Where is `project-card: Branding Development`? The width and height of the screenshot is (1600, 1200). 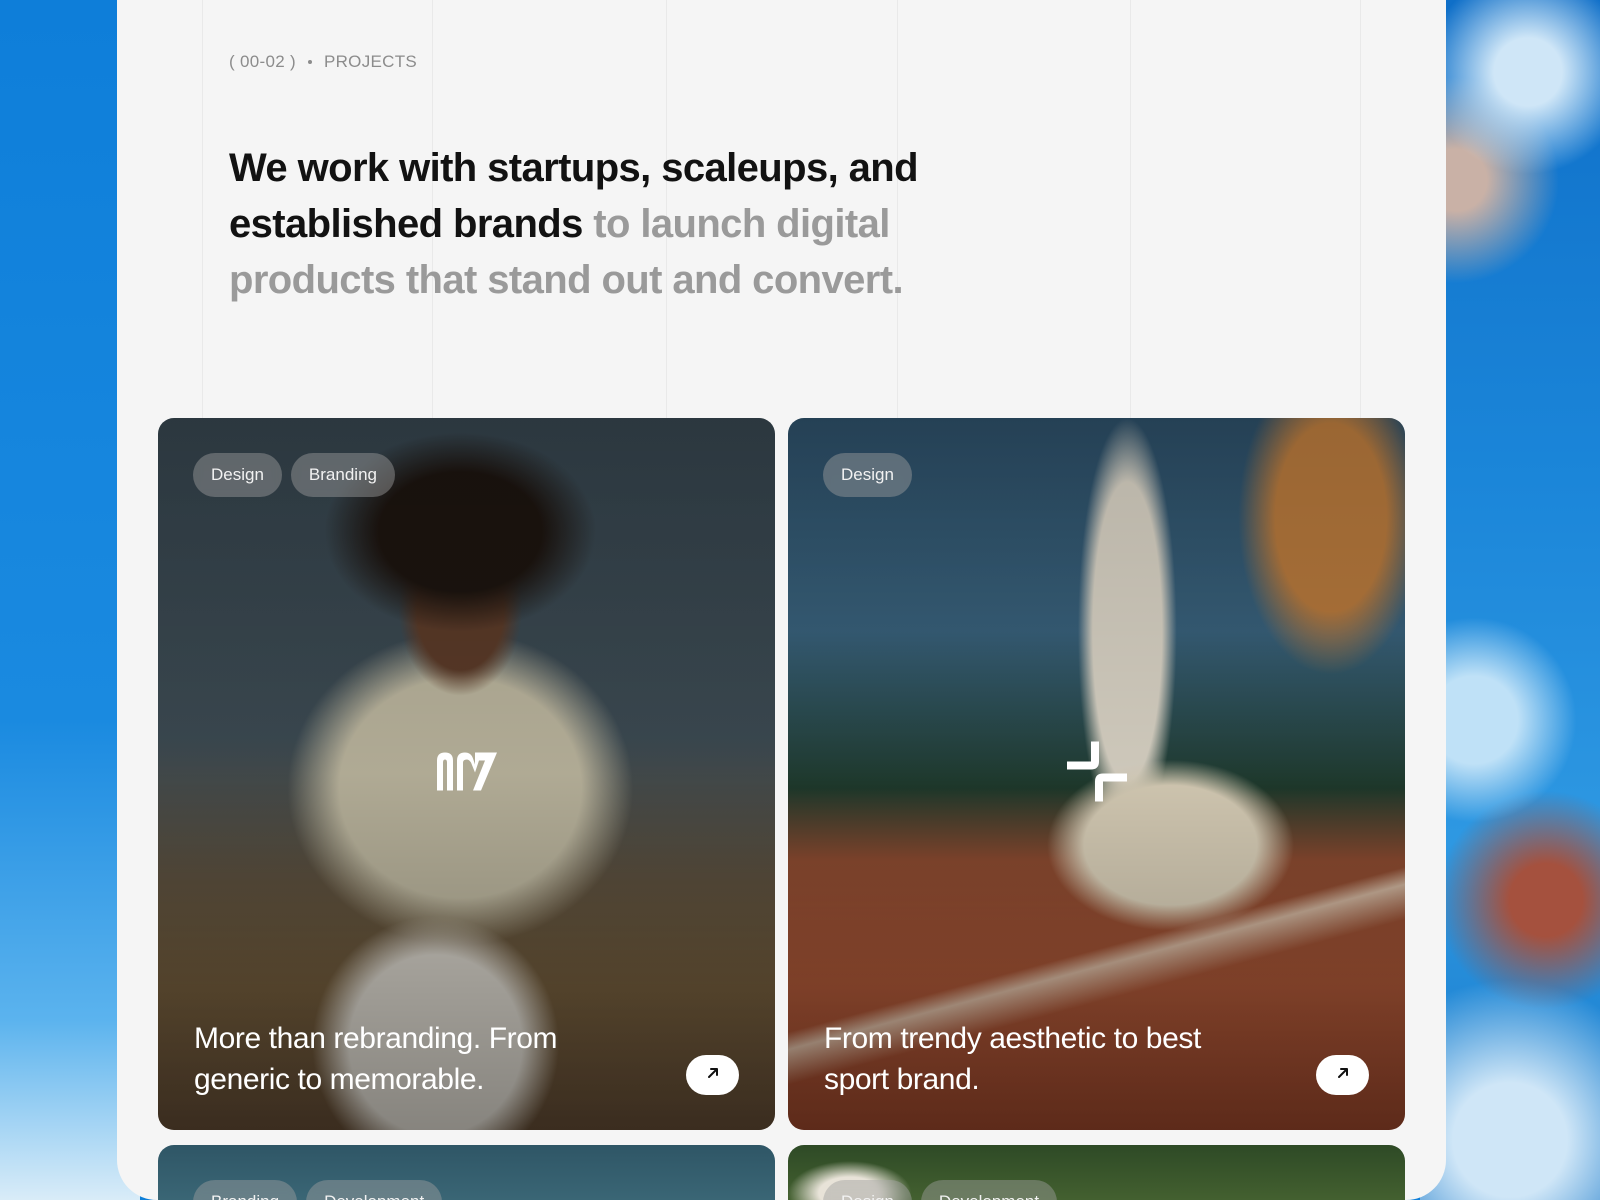
project-card: Branding Development is located at coordinates (466, 1172).